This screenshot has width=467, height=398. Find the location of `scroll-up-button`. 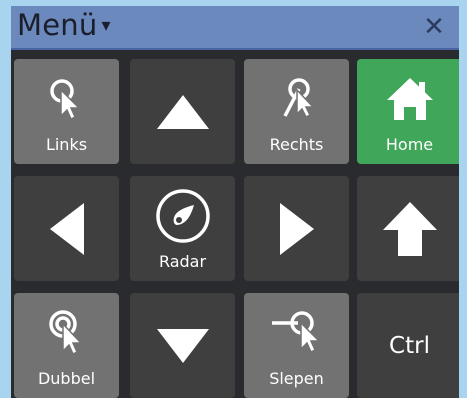

scroll-up-button is located at coordinates (408, 228).